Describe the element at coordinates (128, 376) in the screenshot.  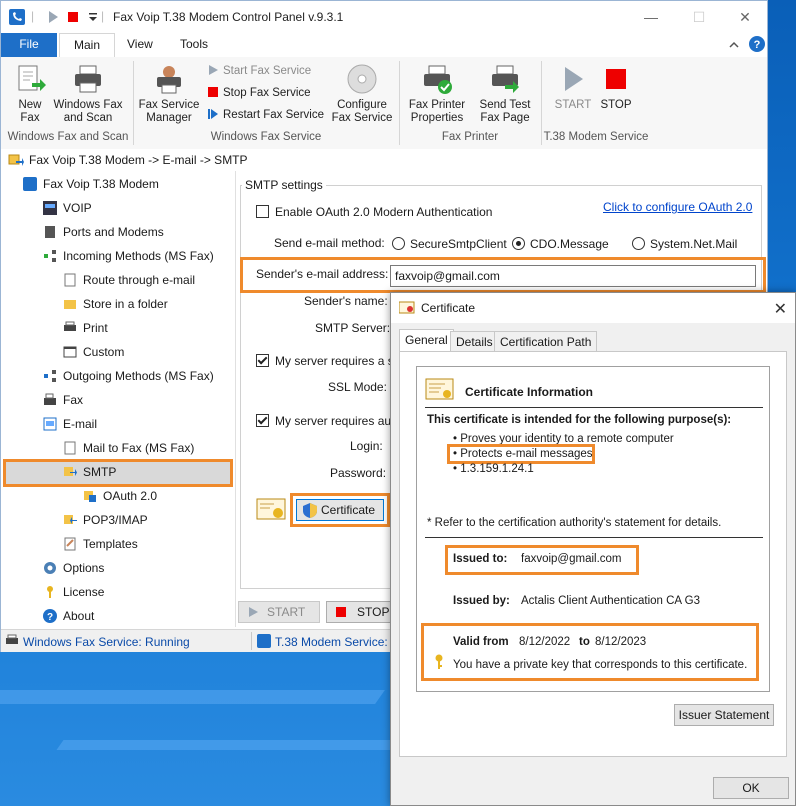
I see `tree-item-outgoing: Outgoing Methods (MS Fax)` at that location.